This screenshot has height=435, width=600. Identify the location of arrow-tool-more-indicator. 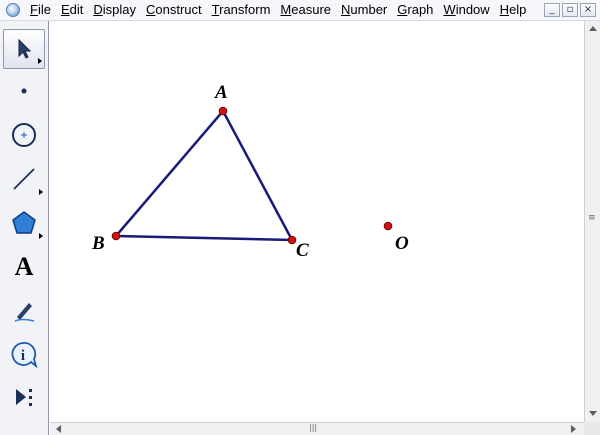
(40, 61).